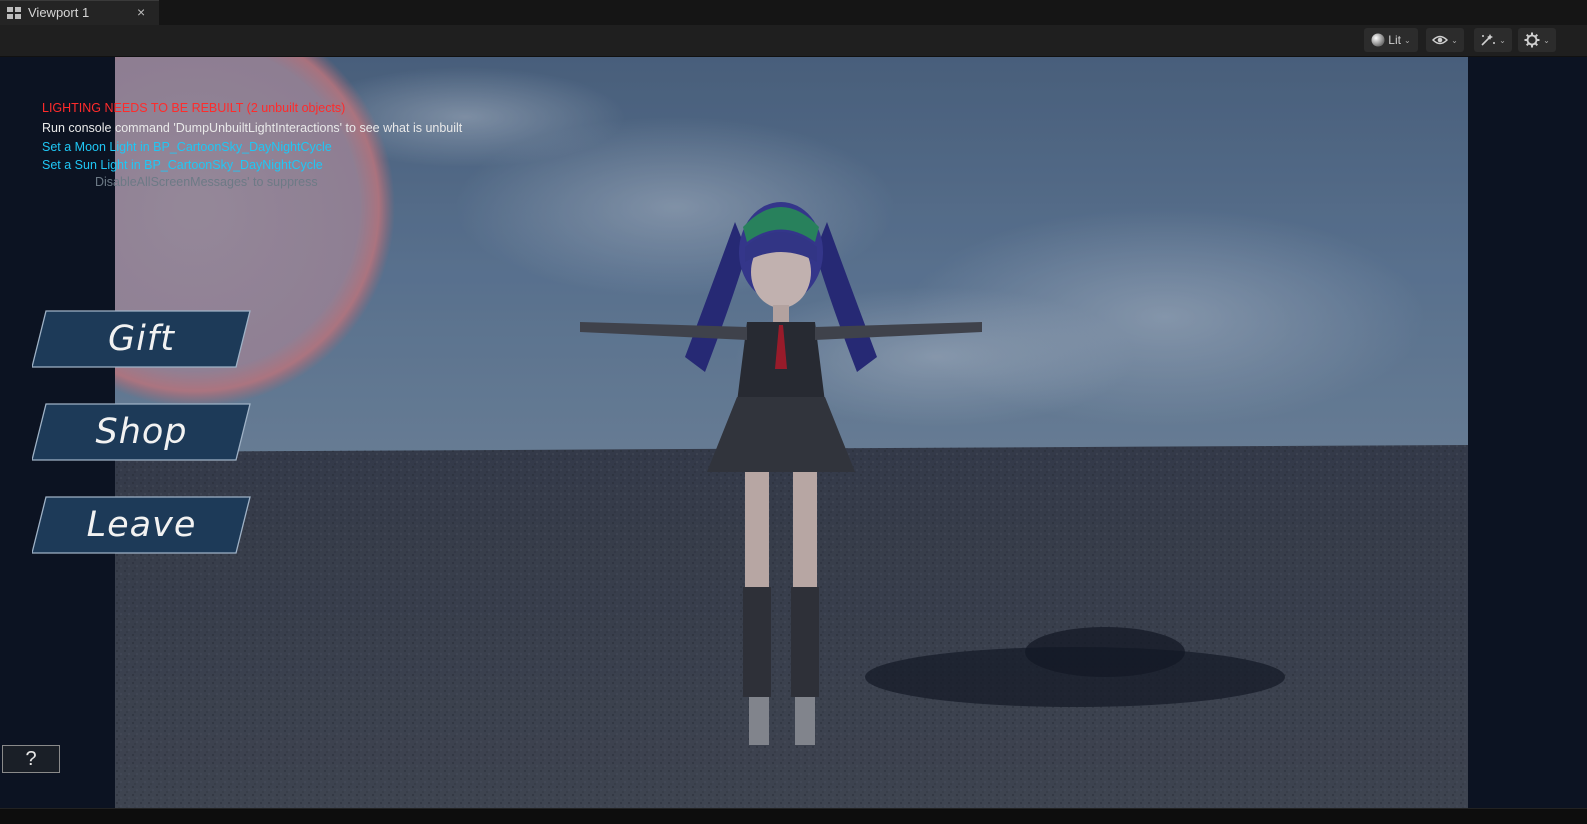  Describe the element at coordinates (1532, 40) in the screenshot. I see `gear-icon` at that location.